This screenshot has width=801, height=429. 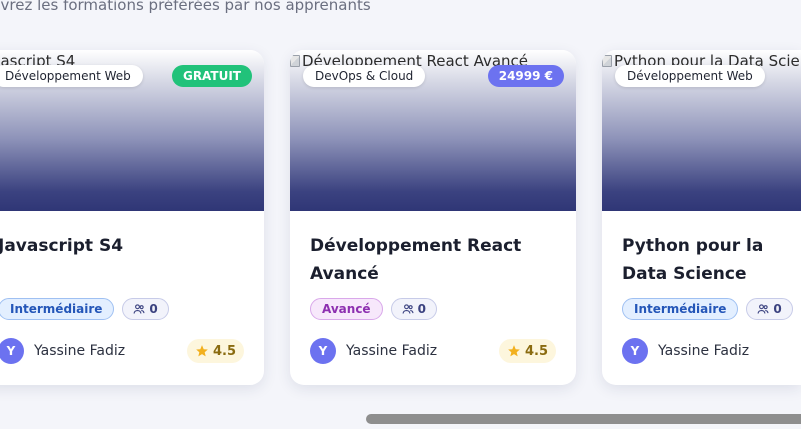 What do you see at coordinates (583, 419) in the screenshot?
I see `scrollbar-thumb` at bounding box center [583, 419].